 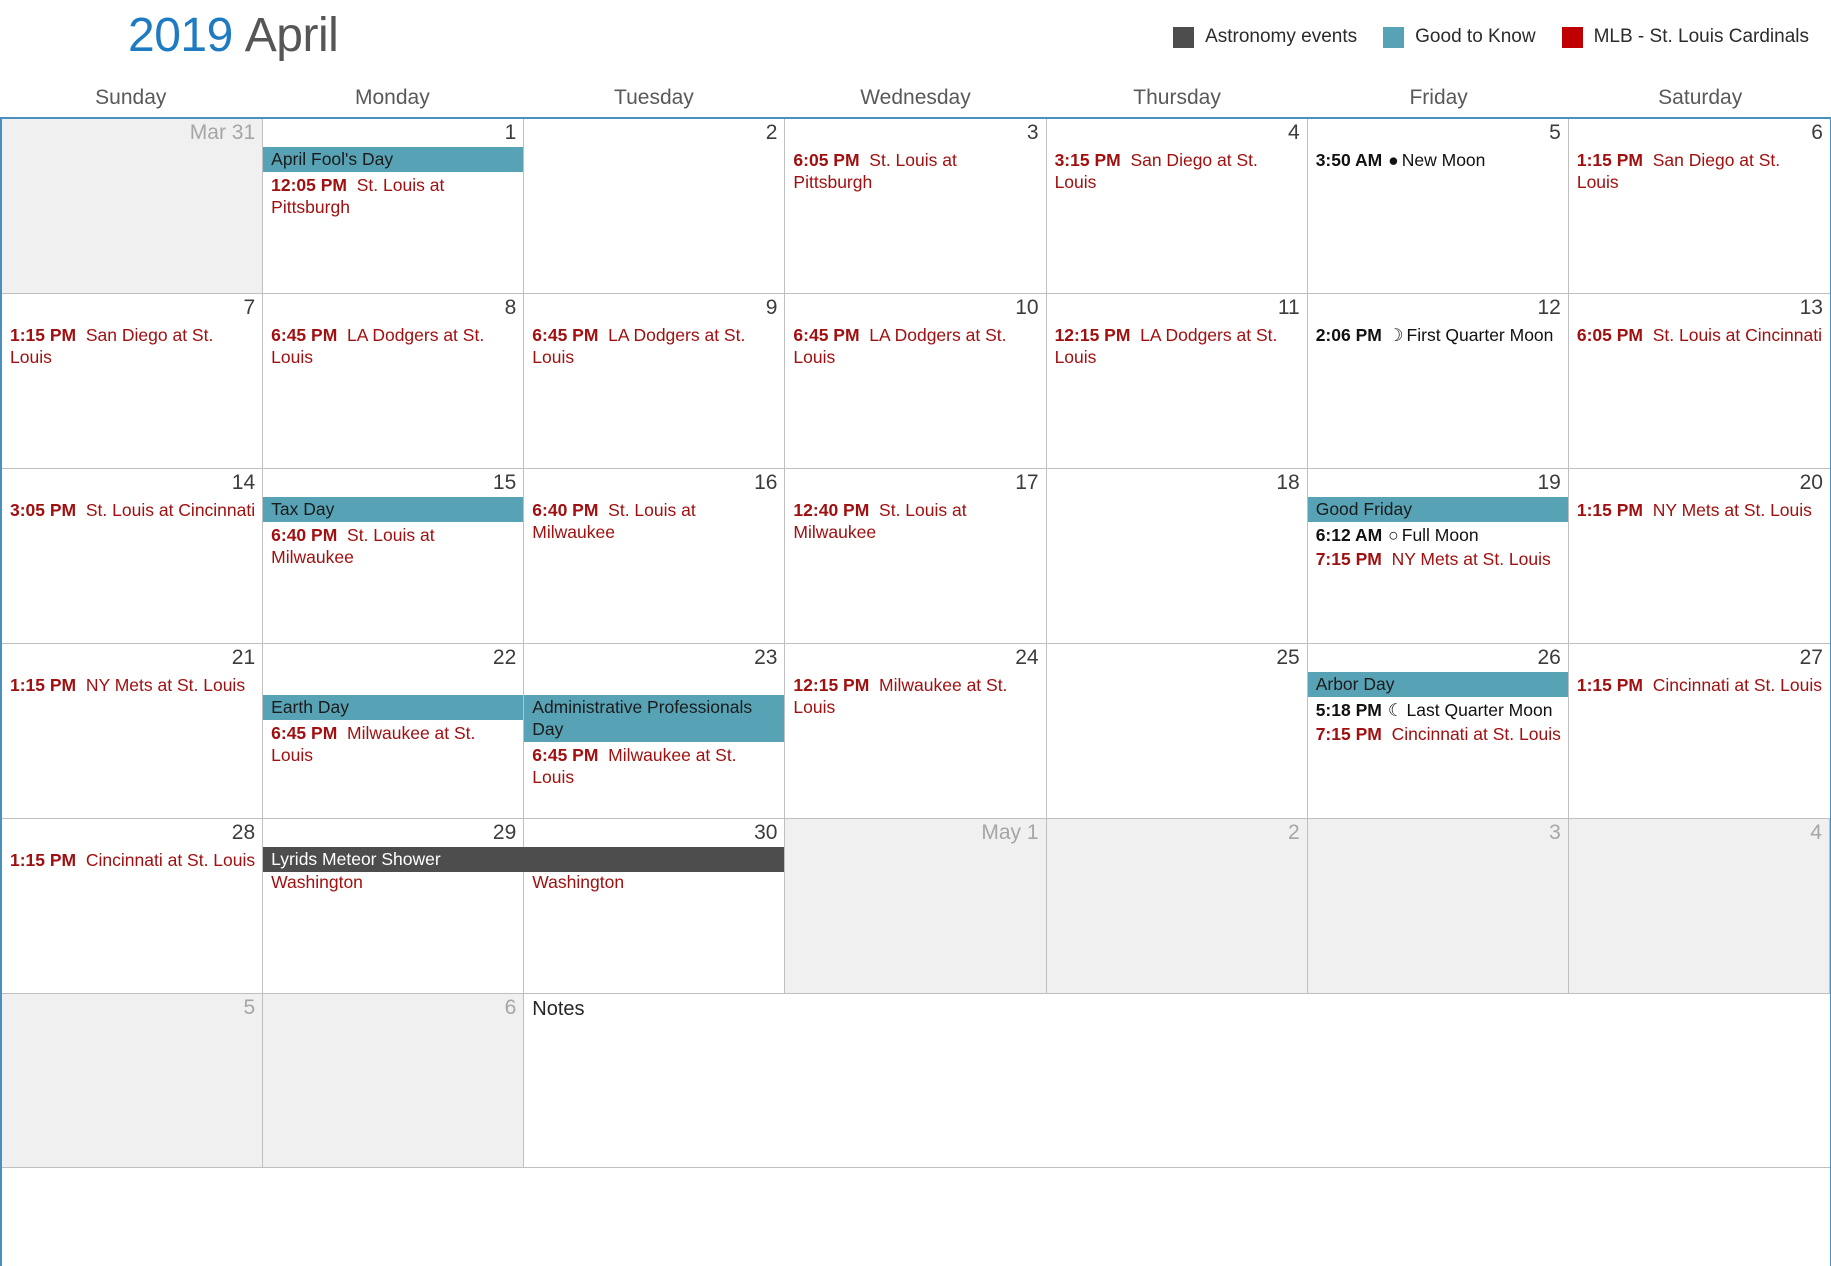 What do you see at coordinates (1177, 731) in the screenshot?
I see `calendar-day-cell: 25` at bounding box center [1177, 731].